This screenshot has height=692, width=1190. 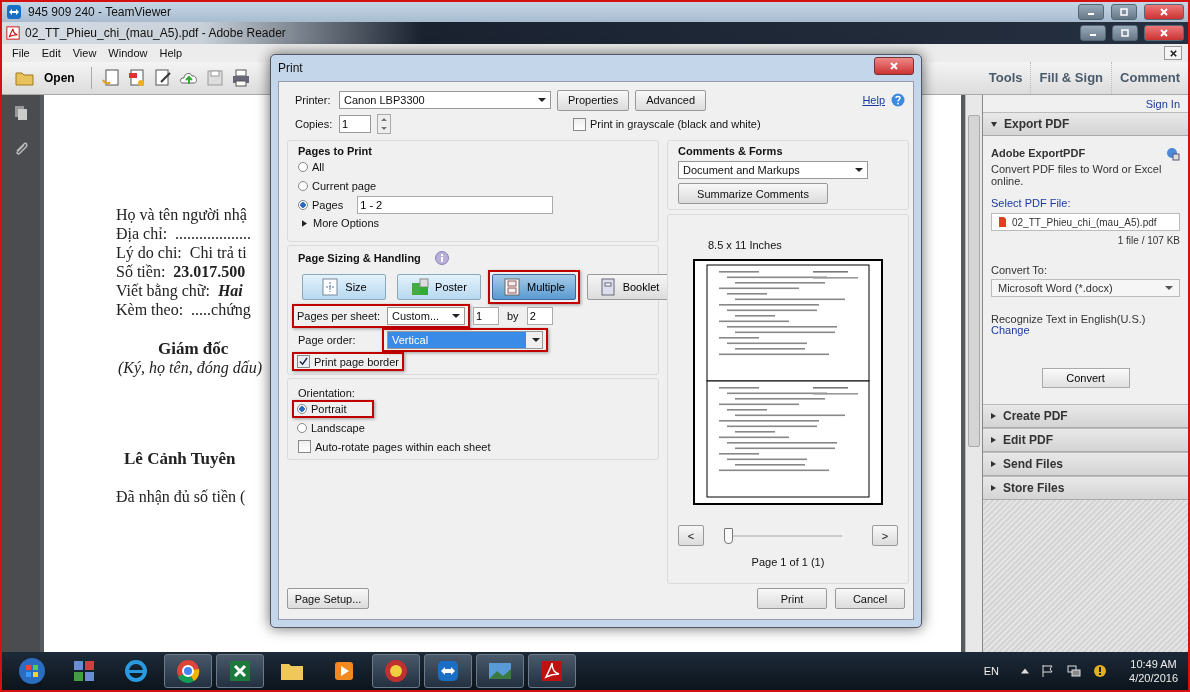 What do you see at coordinates (455, 204) in the screenshot?
I see `page-range-field: 1 - 2` at bounding box center [455, 204].